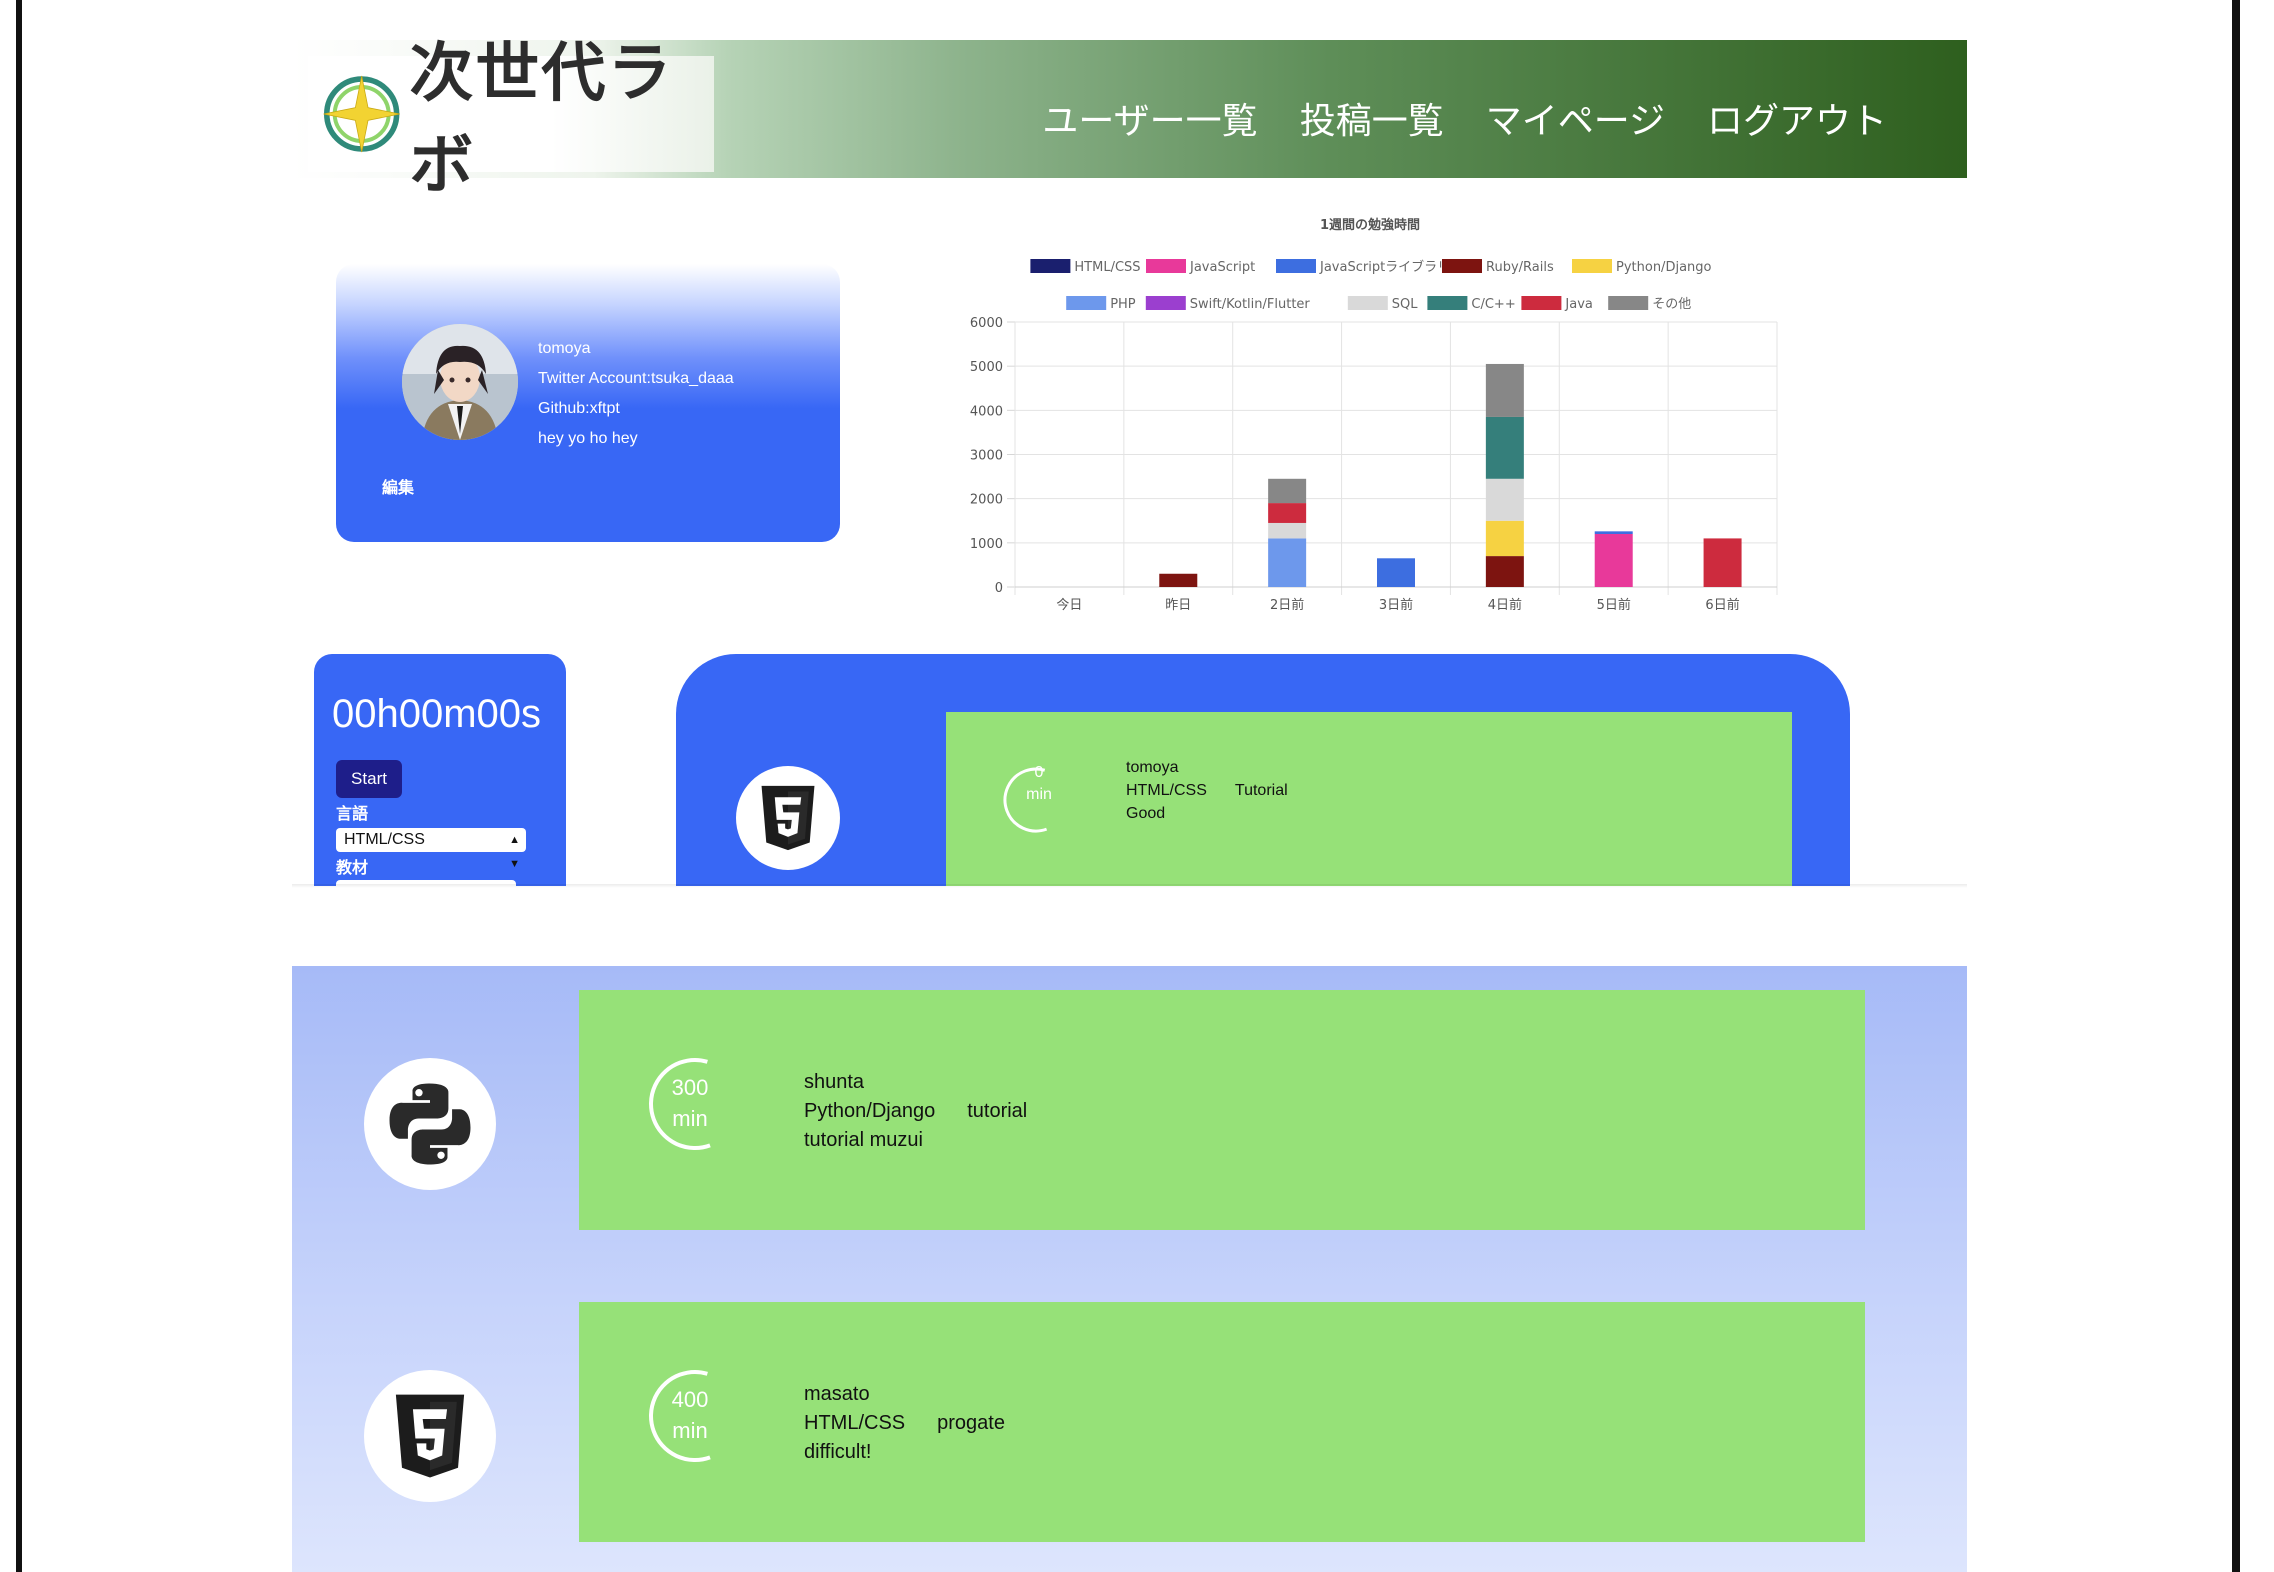  Describe the element at coordinates (440, 770) in the screenshot. I see `timer-card: 00h00m00s Start 言語 HTML/CSS ▲ ▼ 教材` at that location.